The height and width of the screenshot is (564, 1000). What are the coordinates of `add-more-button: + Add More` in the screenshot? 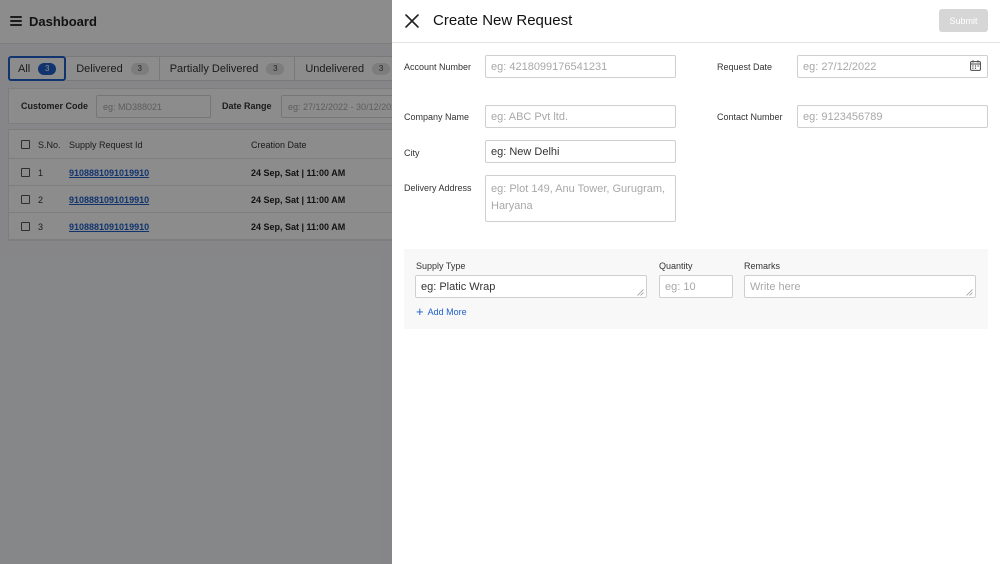 It's located at (441, 311).